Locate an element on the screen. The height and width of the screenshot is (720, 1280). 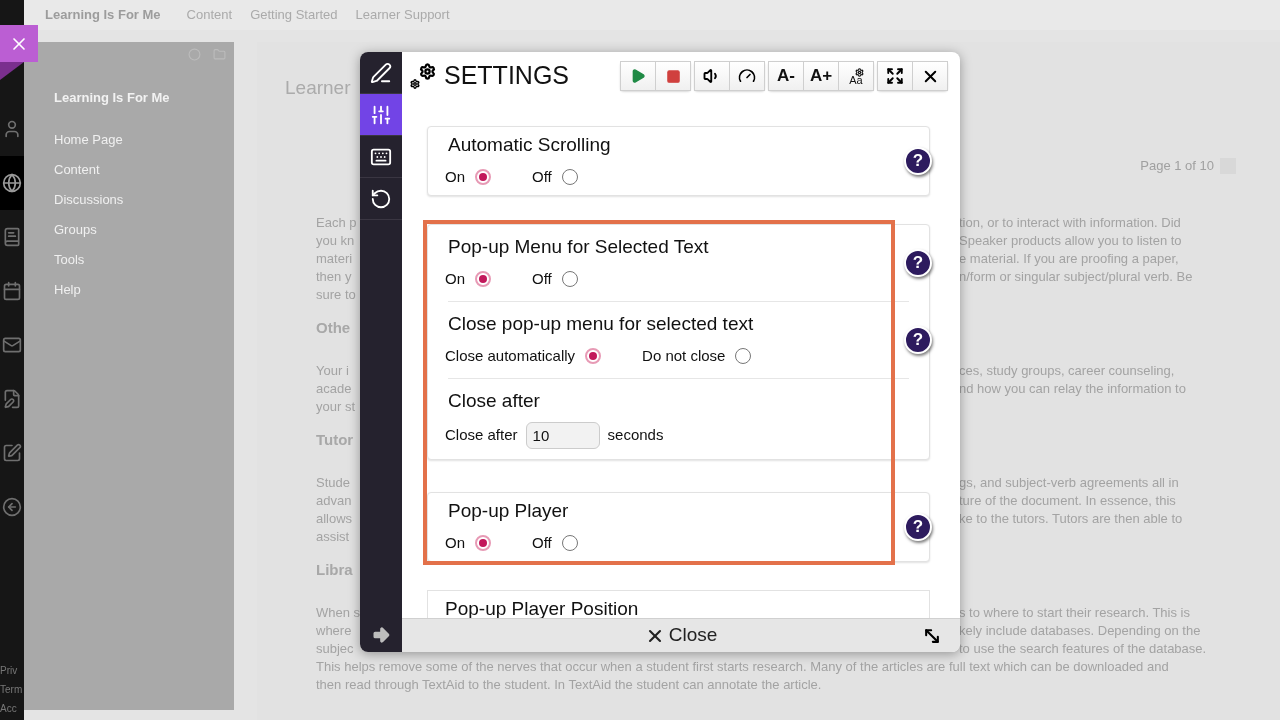
stop-icon is located at coordinates (673, 76).